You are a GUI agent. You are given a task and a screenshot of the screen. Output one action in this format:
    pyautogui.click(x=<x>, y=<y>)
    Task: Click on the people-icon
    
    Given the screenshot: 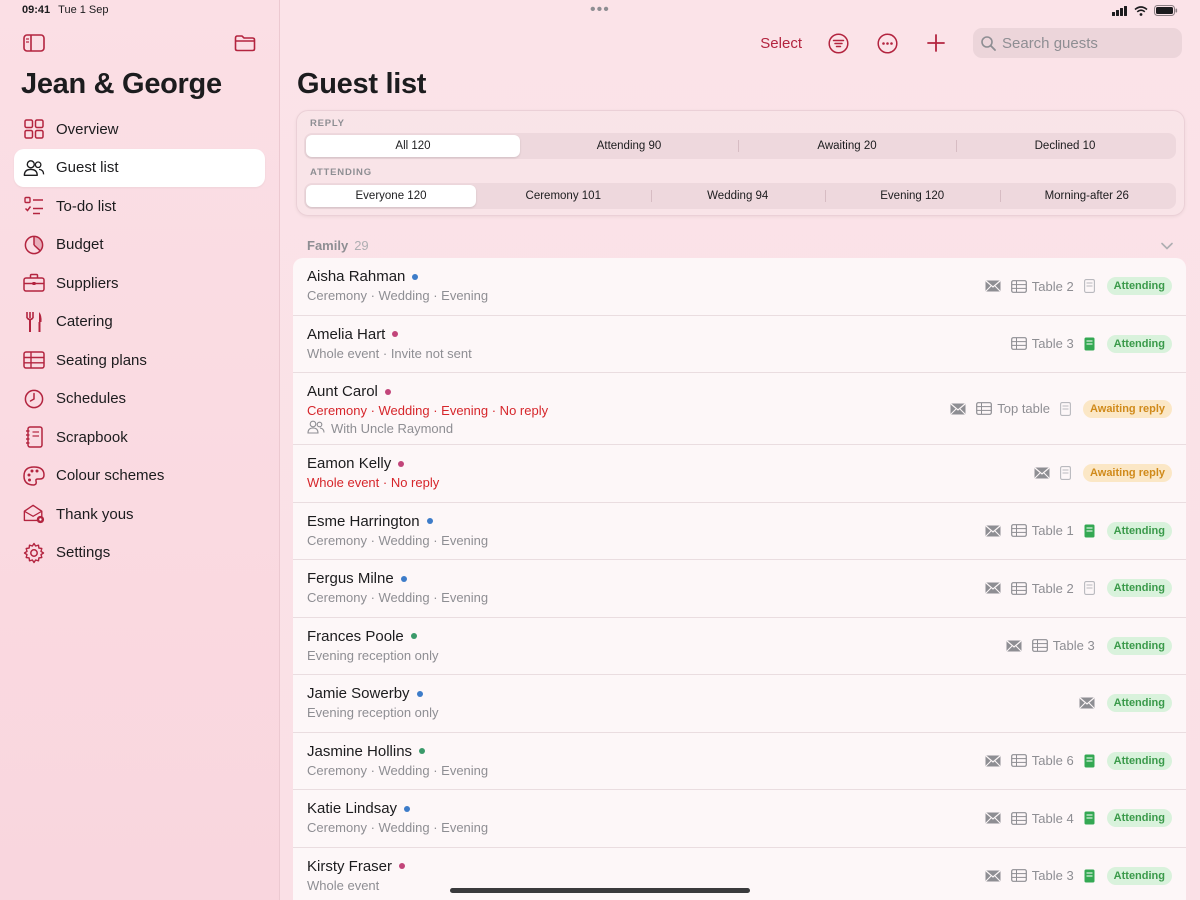 What is the action you would take?
    pyautogui.click(x=319, y=428)
    